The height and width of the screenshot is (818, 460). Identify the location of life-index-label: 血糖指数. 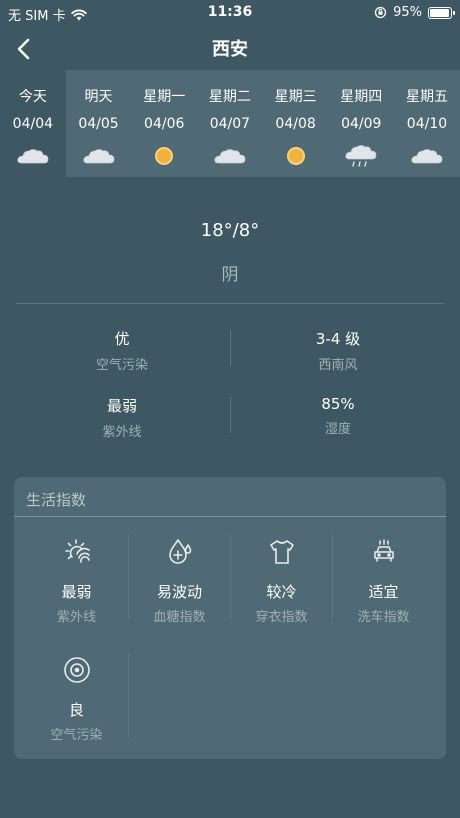
(179, 617).